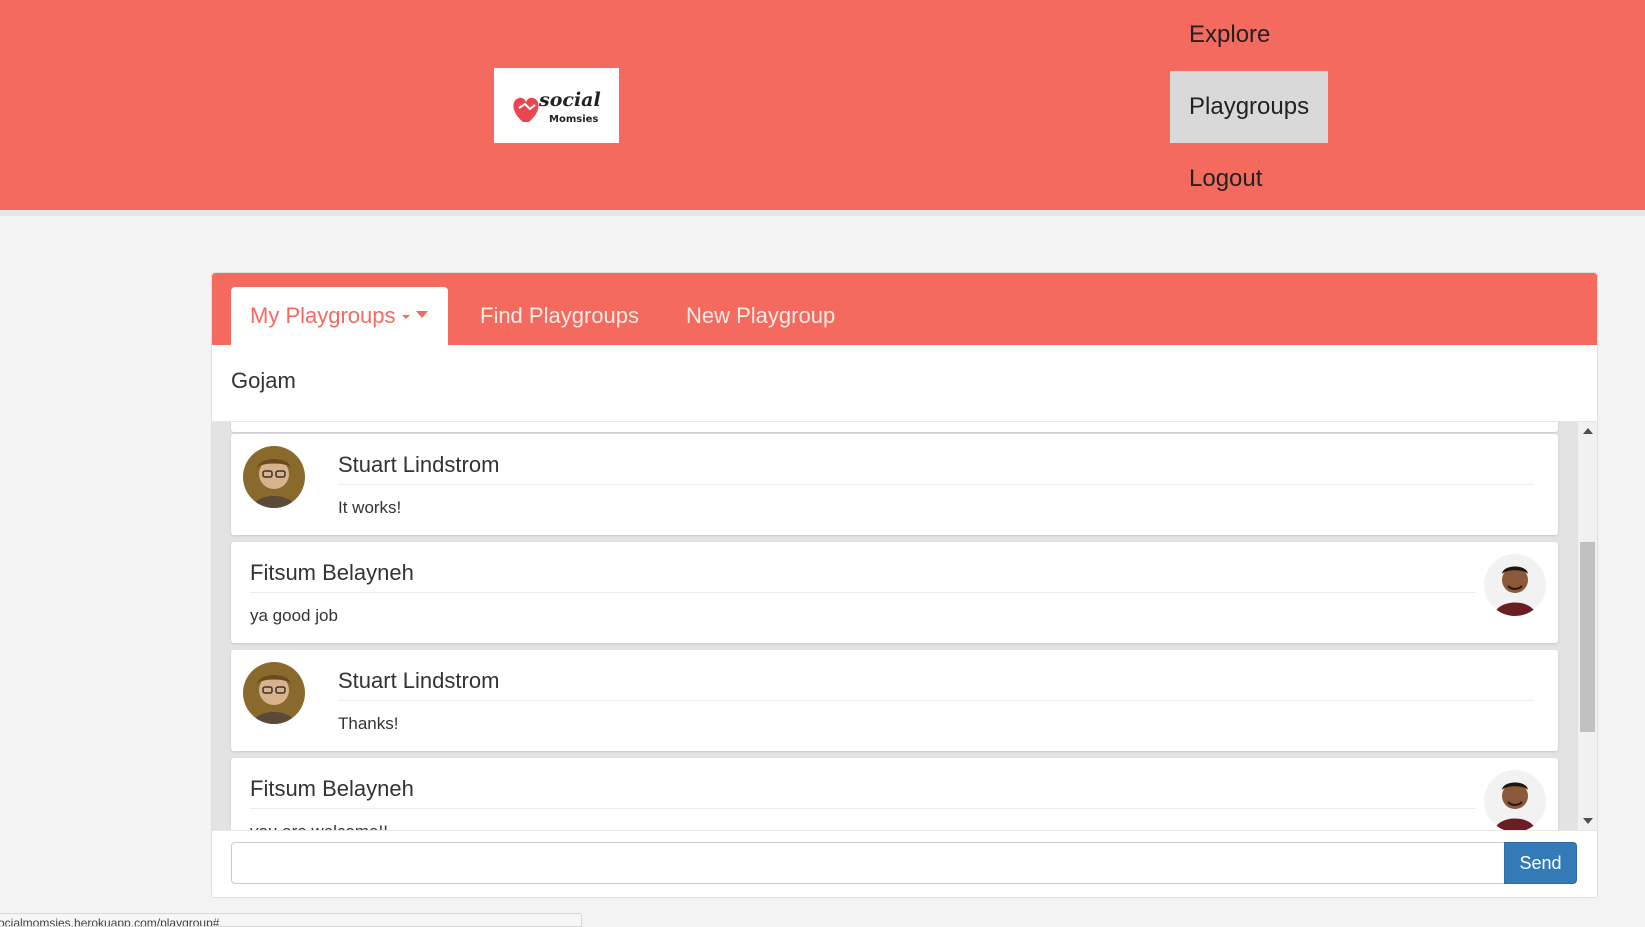 The width and height of the screenshot is (1645, 927). I want to click on nav-logout: Logout, so click(1225, 179).